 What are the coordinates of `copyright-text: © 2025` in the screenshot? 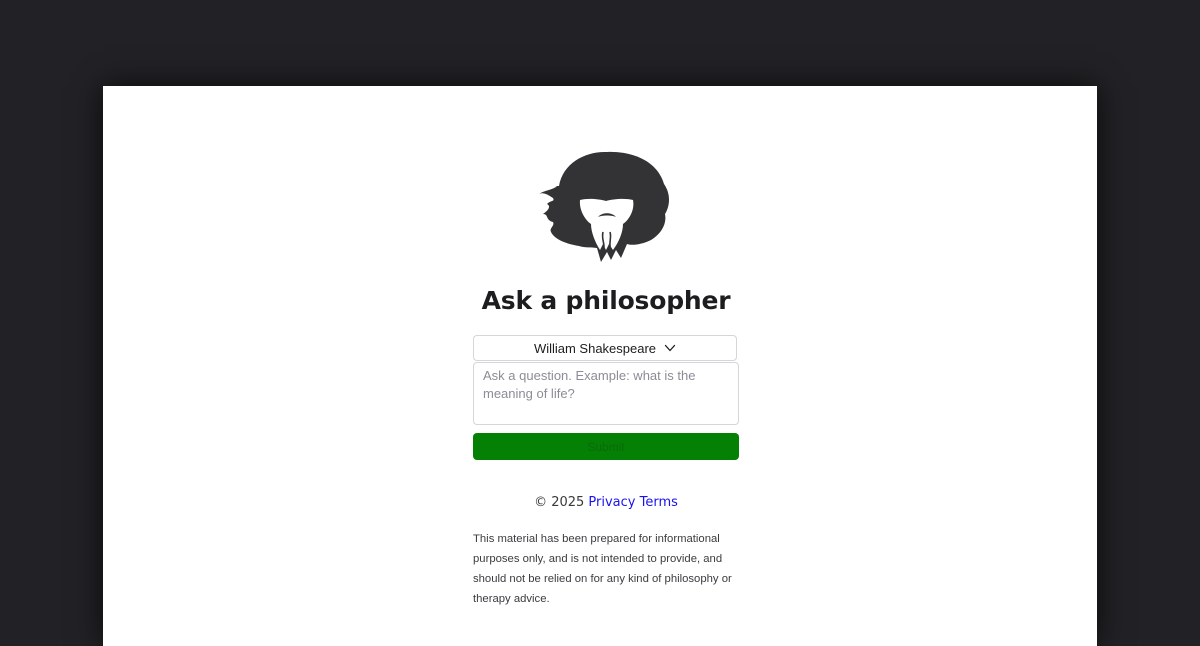 It's located at (559, 502).